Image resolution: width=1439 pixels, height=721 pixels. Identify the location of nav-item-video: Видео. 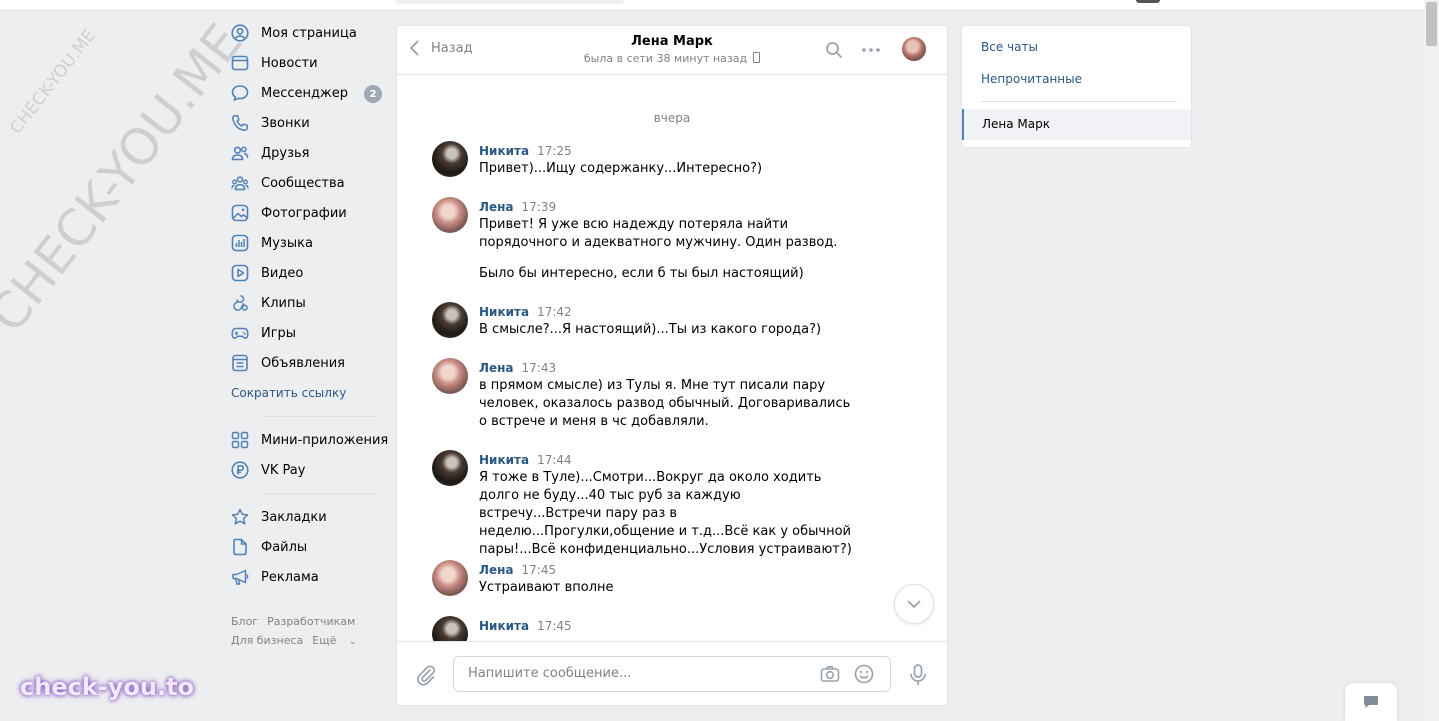
(304, 273).